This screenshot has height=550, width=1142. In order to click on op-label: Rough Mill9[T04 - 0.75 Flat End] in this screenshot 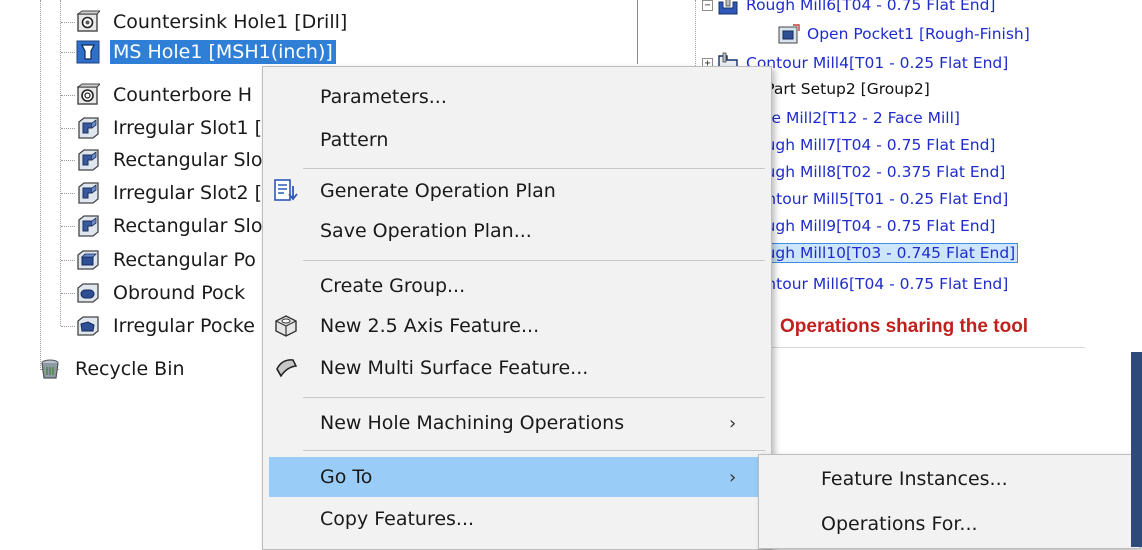, I will do `click(871, 226)`.